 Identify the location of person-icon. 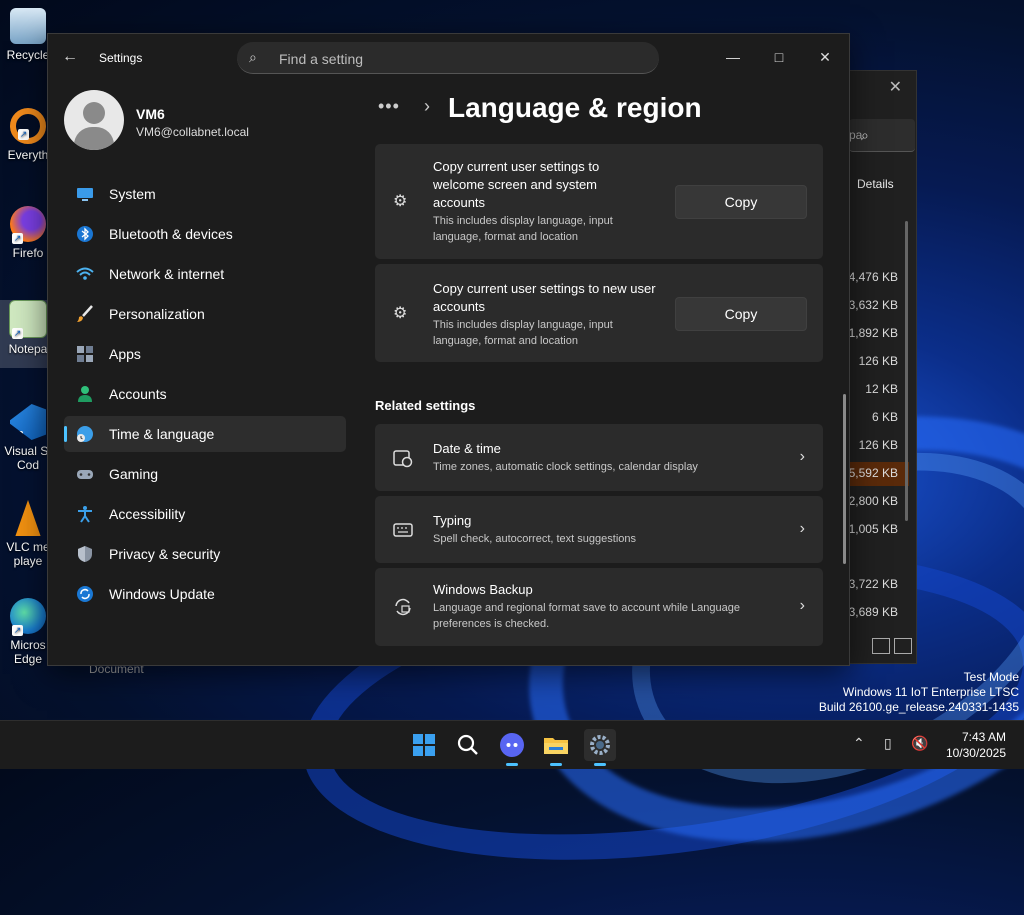
(85, 394).